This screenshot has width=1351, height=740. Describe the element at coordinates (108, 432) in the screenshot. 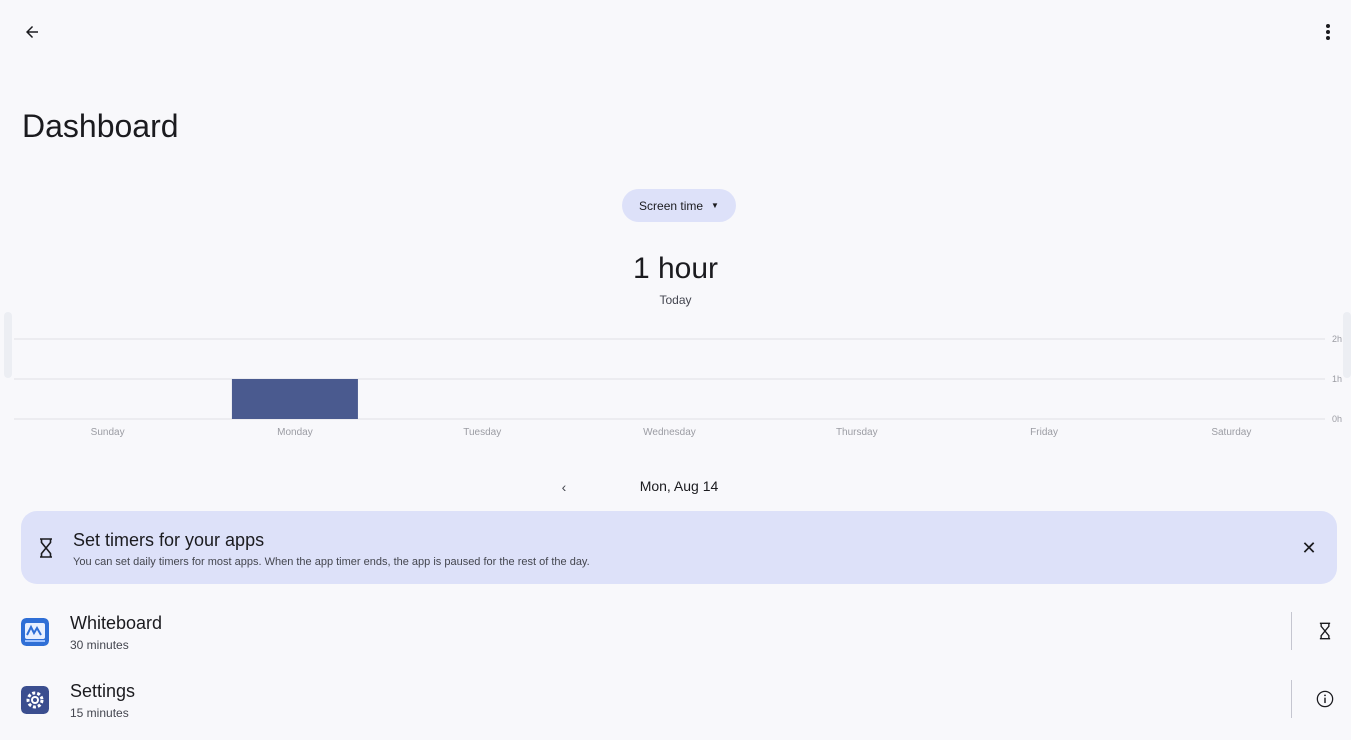

I see `x-axis-day-label: Sunday` at that location.